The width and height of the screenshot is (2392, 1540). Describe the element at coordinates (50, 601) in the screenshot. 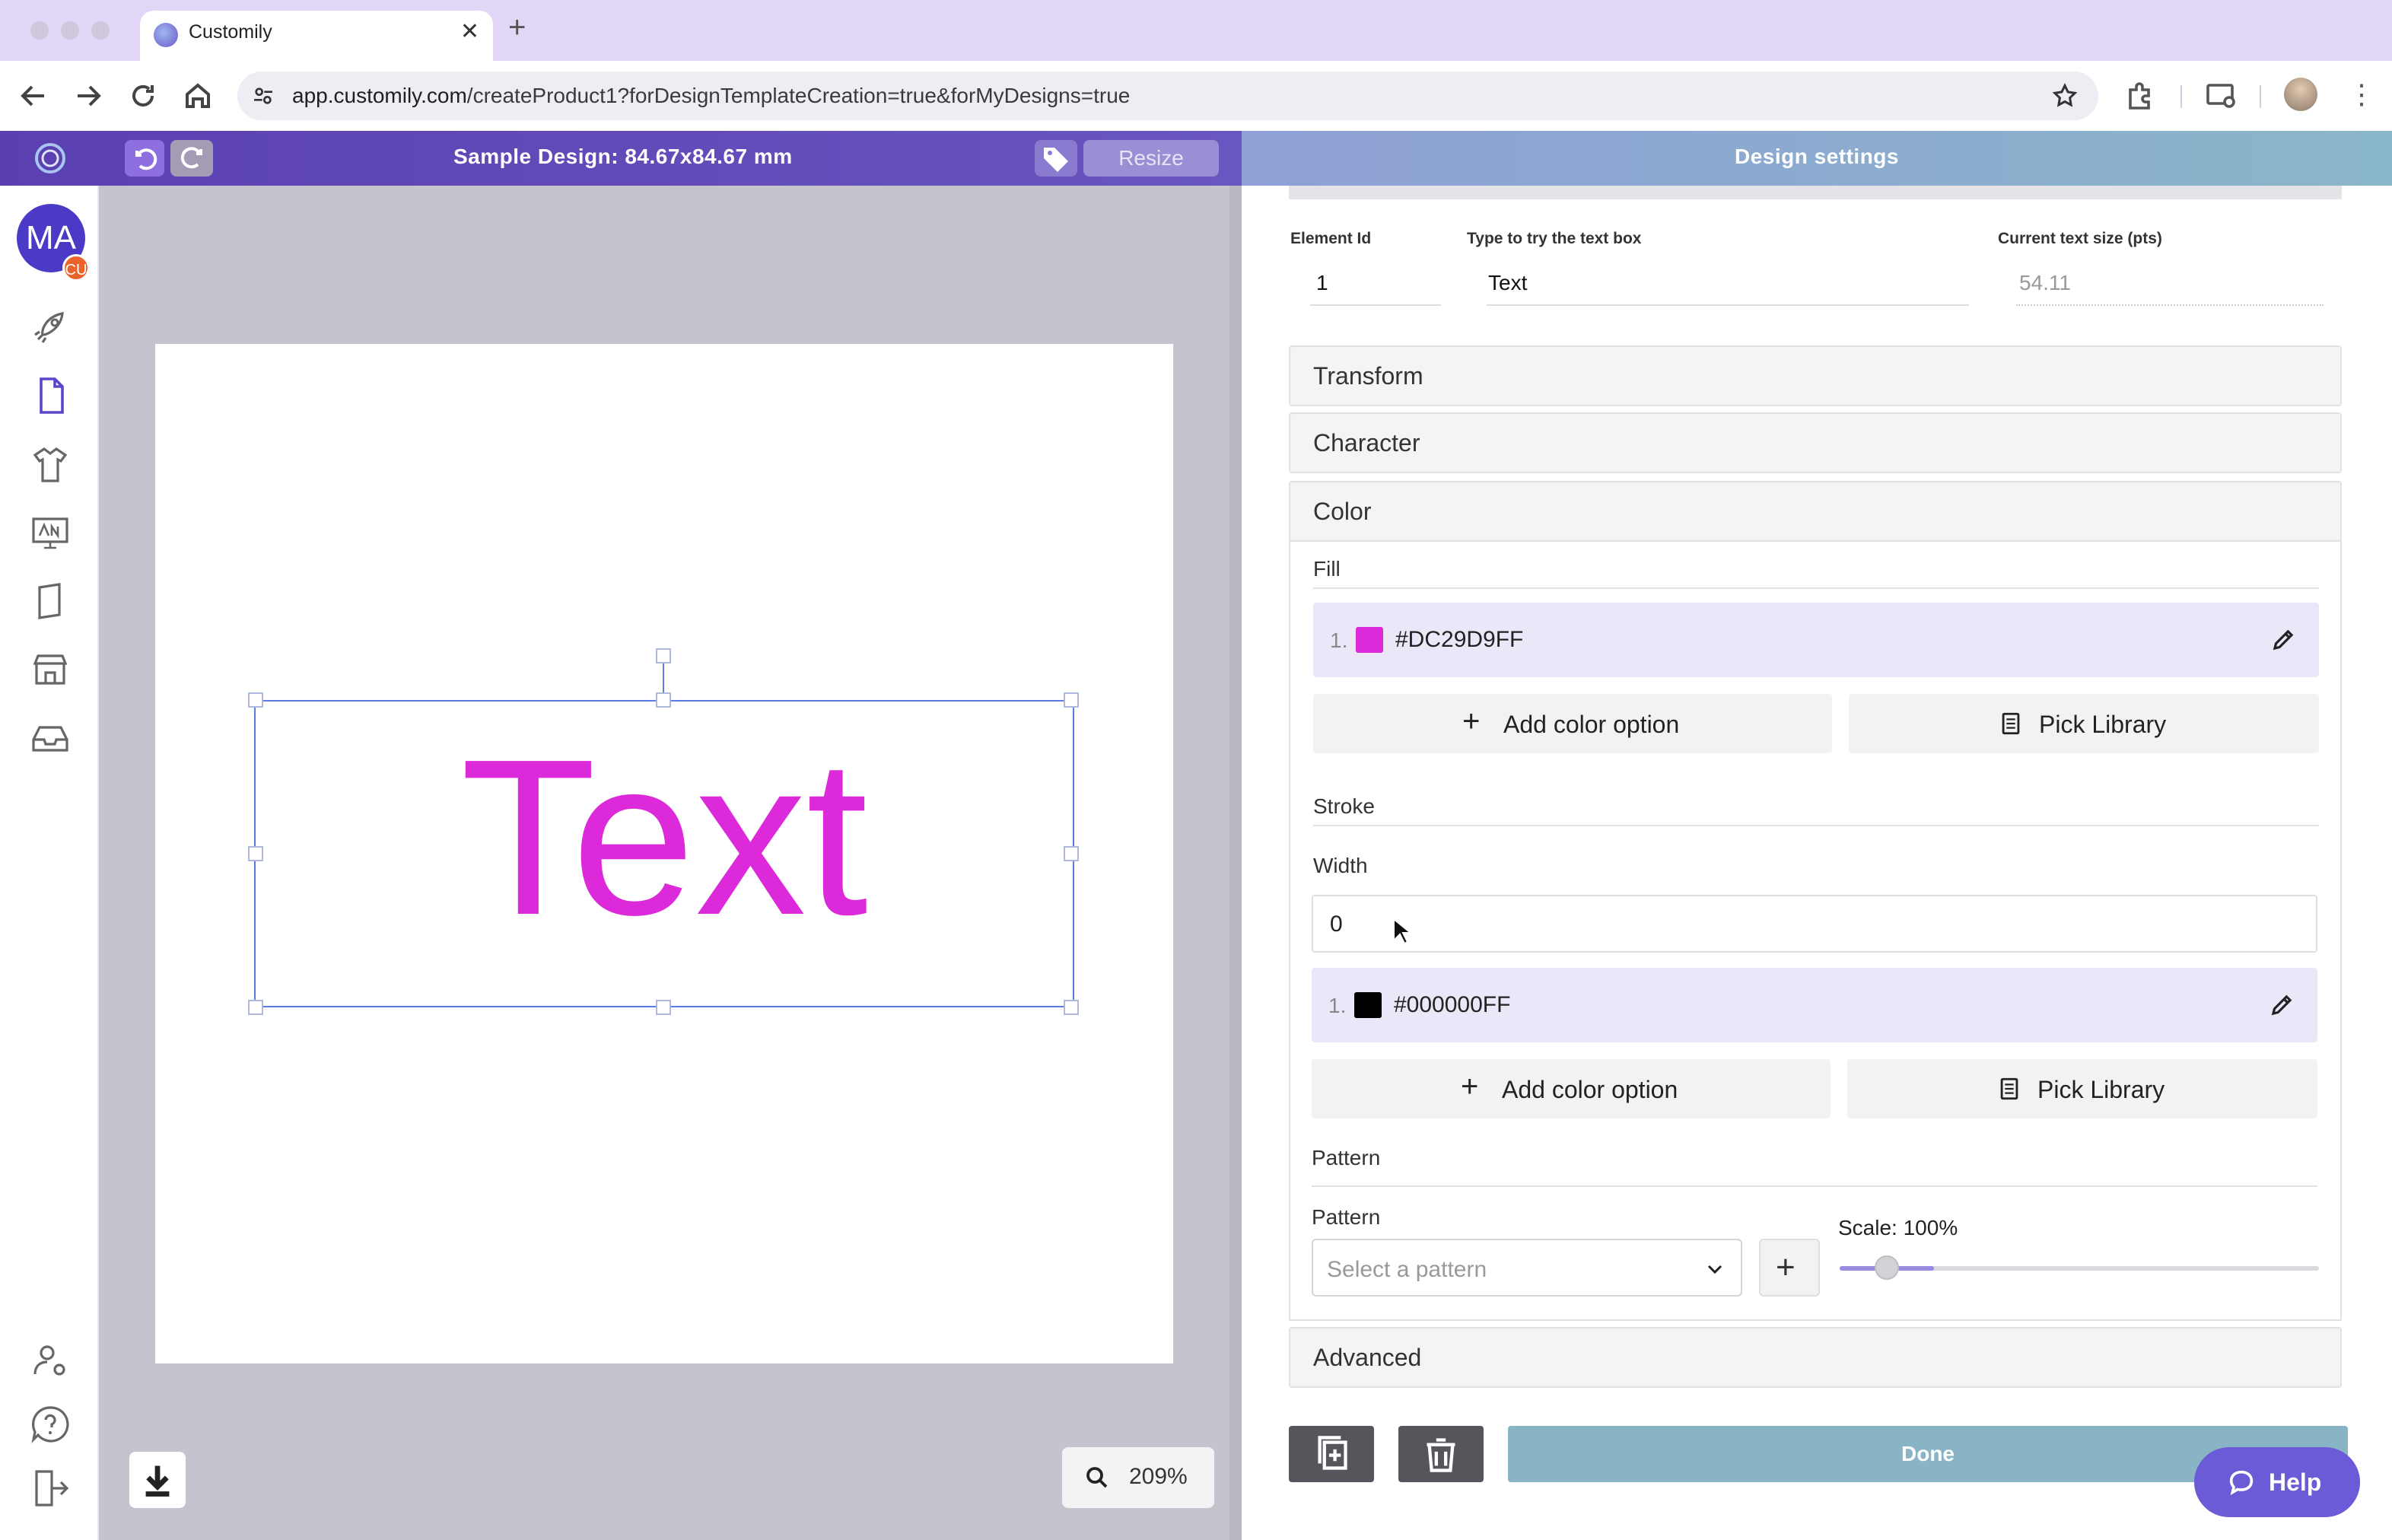

I see `book-icon` at that location.